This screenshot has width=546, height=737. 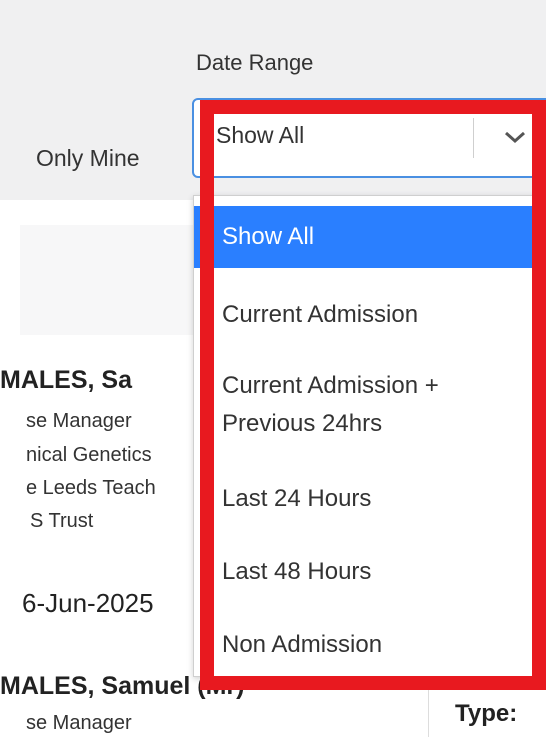 What do you see at coordinates (370, 499) in the screenshot?
I see `option-last-24-hours: Last 24 Hours` at bounding box center [370, 499].